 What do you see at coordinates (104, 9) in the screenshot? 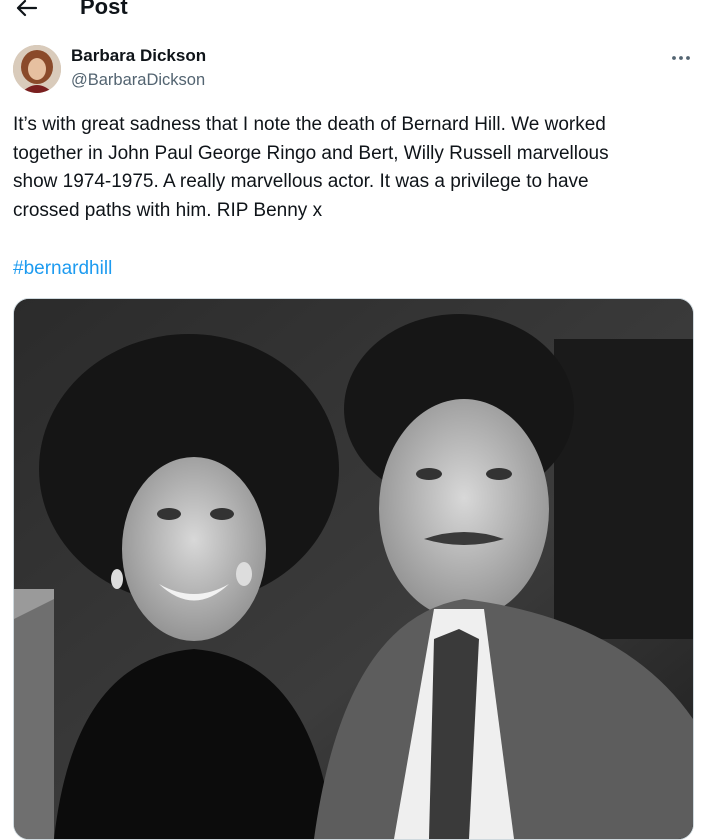
I see `page-title: Post` at bounding box center [104, 9].